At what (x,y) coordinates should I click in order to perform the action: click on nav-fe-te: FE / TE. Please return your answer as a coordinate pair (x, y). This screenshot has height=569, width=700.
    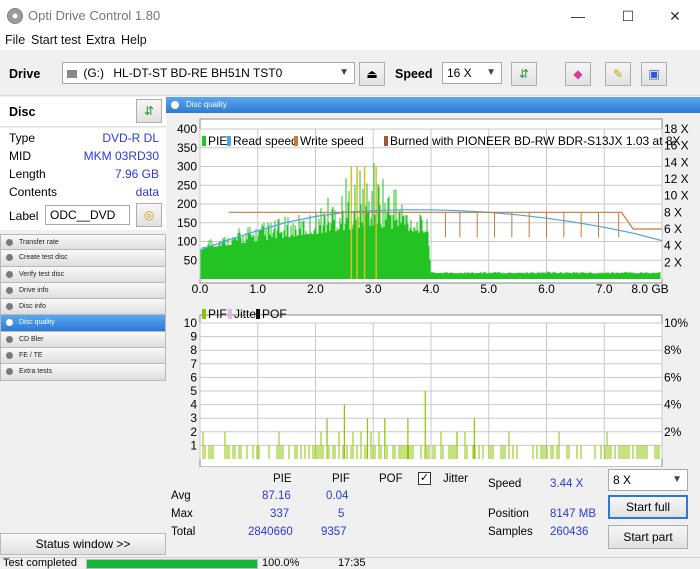
    Looking at the image, I should click on (83, 356).